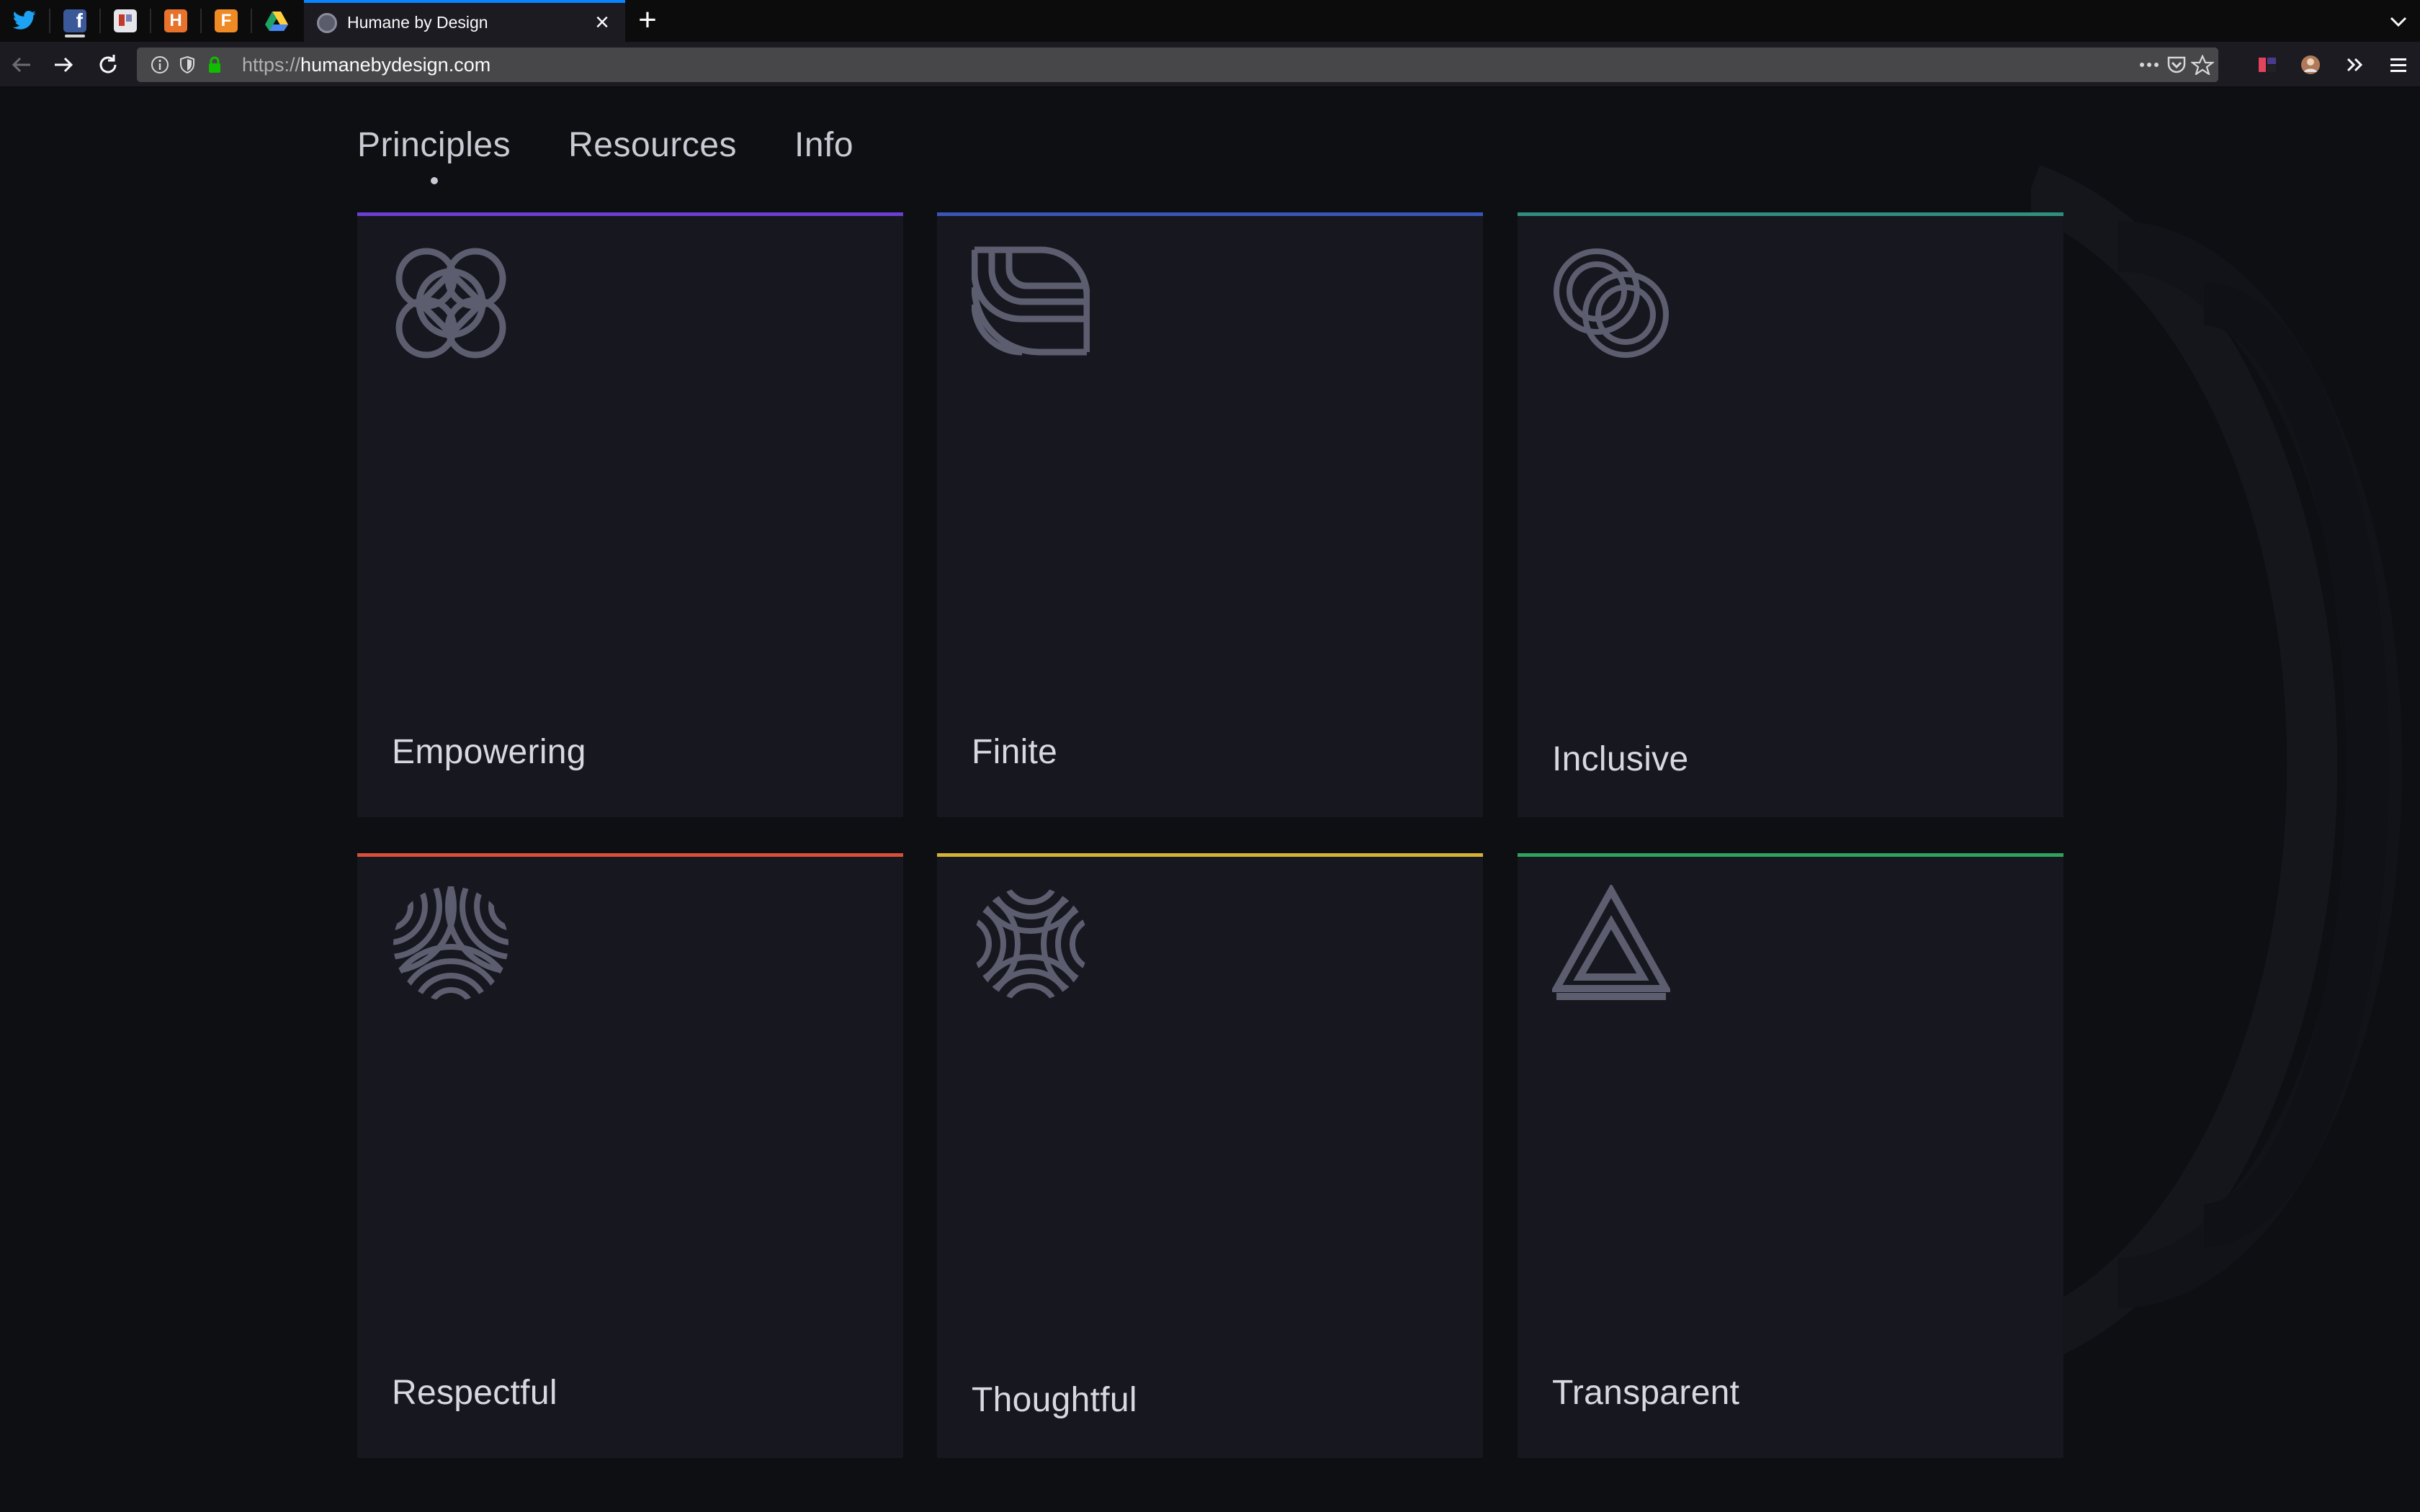  What do you see at coordinates (1015, 752) in the screenshot?
I see `principle-label: Finite` at bounding box center [1015, 752].